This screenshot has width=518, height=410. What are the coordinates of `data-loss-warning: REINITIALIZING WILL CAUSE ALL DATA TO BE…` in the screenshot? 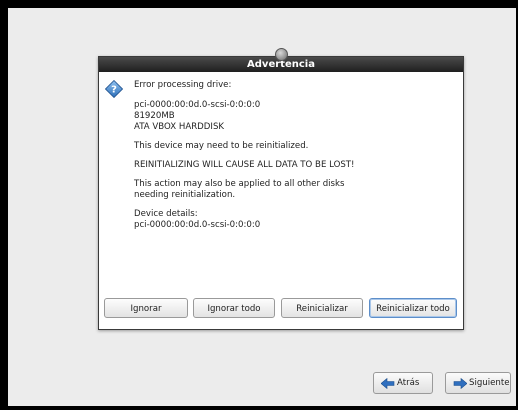 It's located at (244, 165).